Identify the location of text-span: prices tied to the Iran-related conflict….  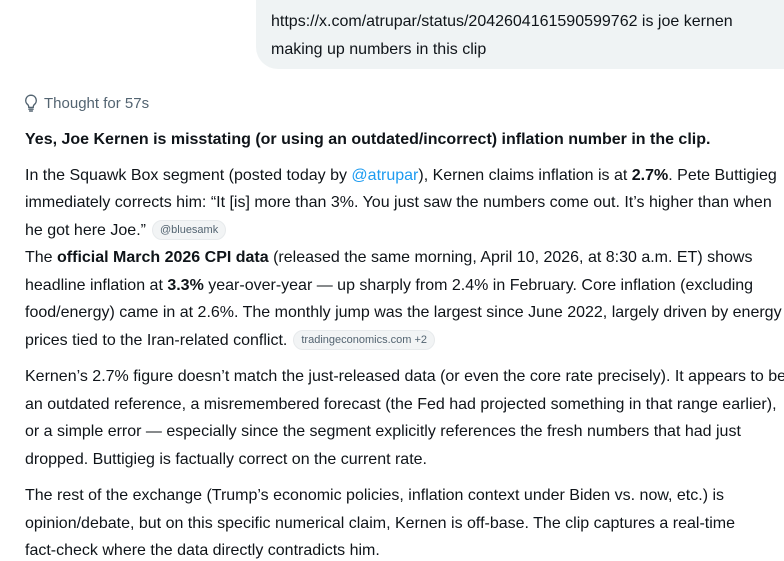
(156, 340).